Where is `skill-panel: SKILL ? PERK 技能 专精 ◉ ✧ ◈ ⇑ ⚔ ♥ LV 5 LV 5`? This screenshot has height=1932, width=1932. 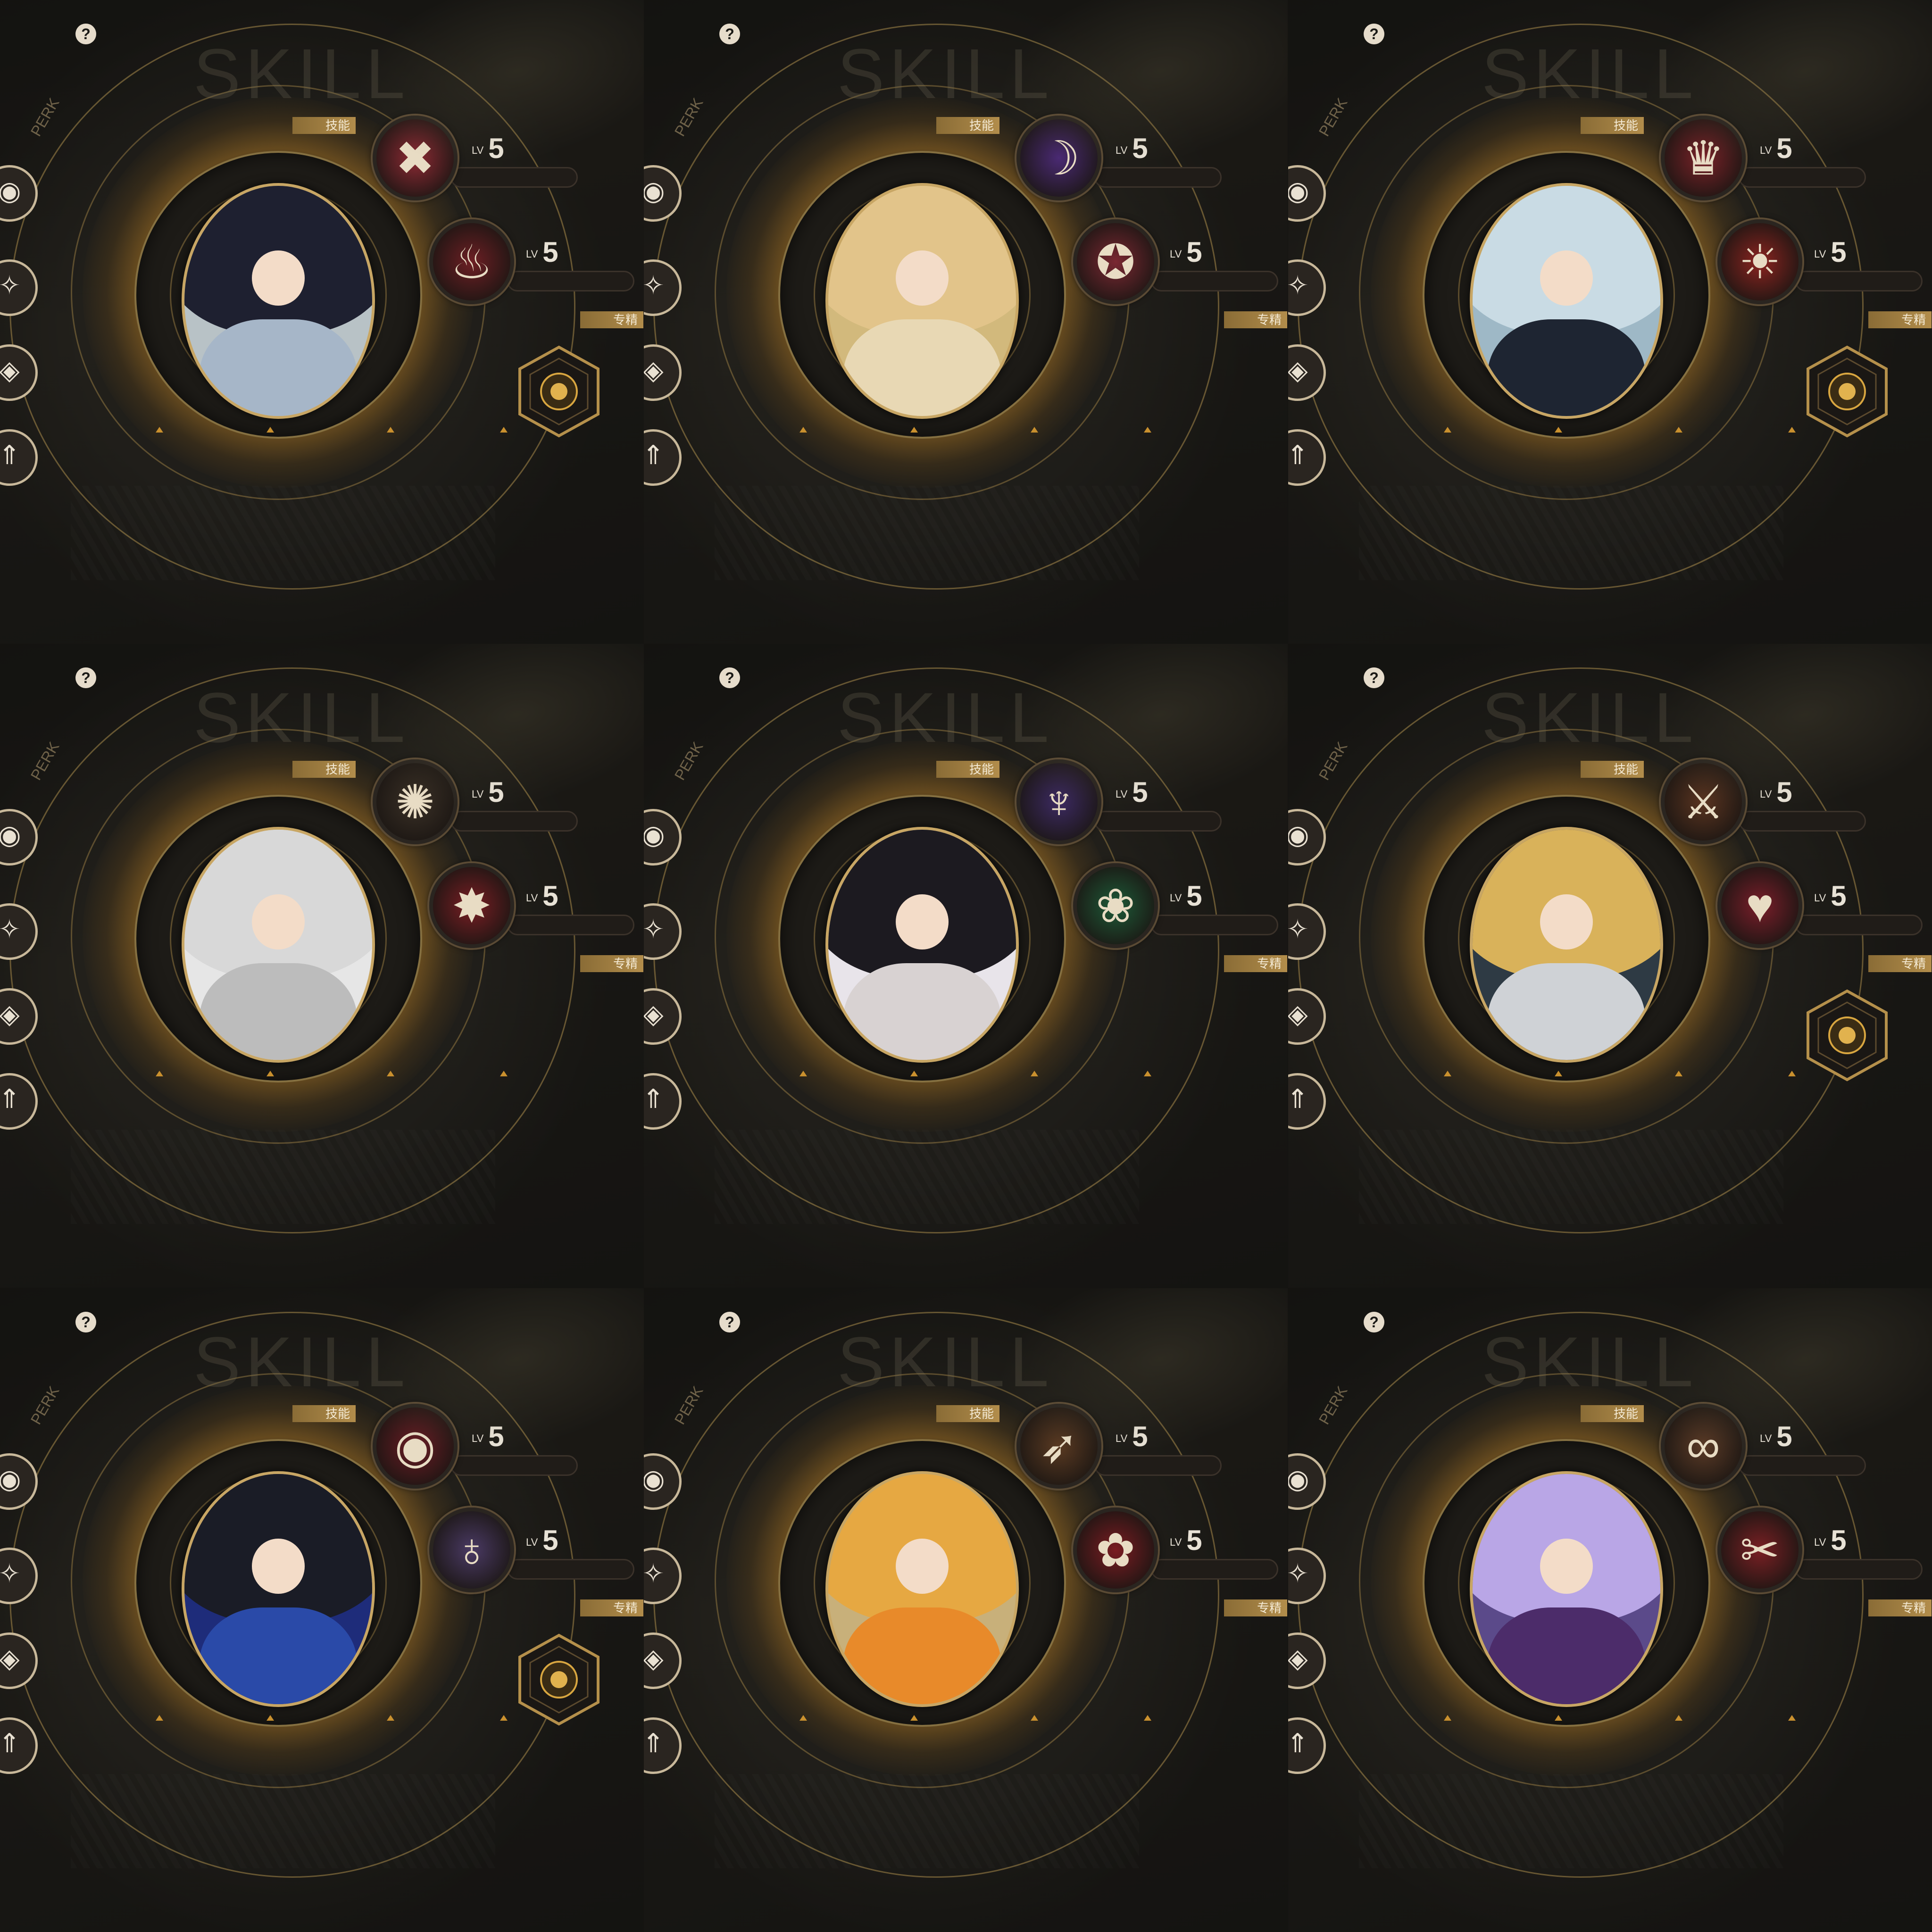 skill-panel: SKILL ? PERK 技能 专精 ◉ ✧ ◈ ⇑ ⚔ ♥ LV 5 LV 5 is located at coordinates (1610, 966).